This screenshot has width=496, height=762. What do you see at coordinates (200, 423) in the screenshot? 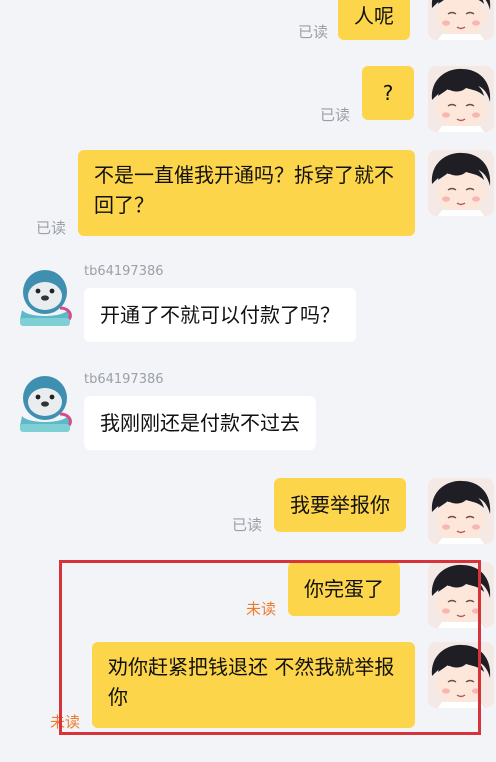
I see `message-bubble: 我刚刚还是付款不过去` at bounding box center [200, 423].